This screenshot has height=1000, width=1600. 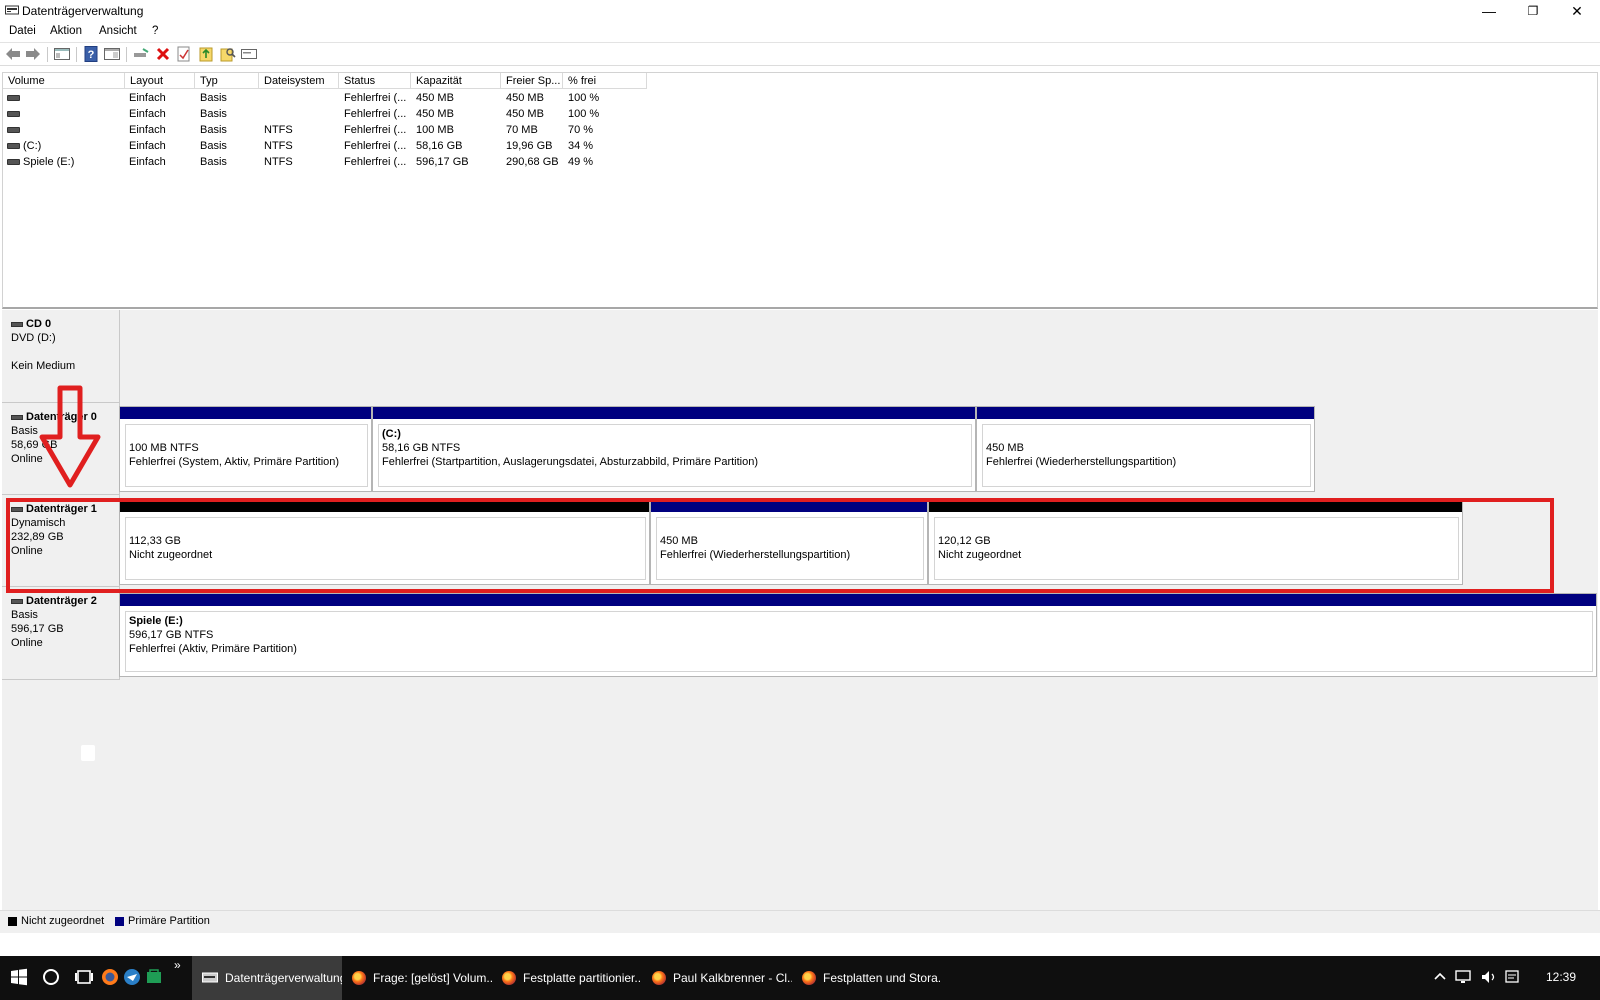 I want to click on legend-swatch-primary, so click(x=119, y=921).